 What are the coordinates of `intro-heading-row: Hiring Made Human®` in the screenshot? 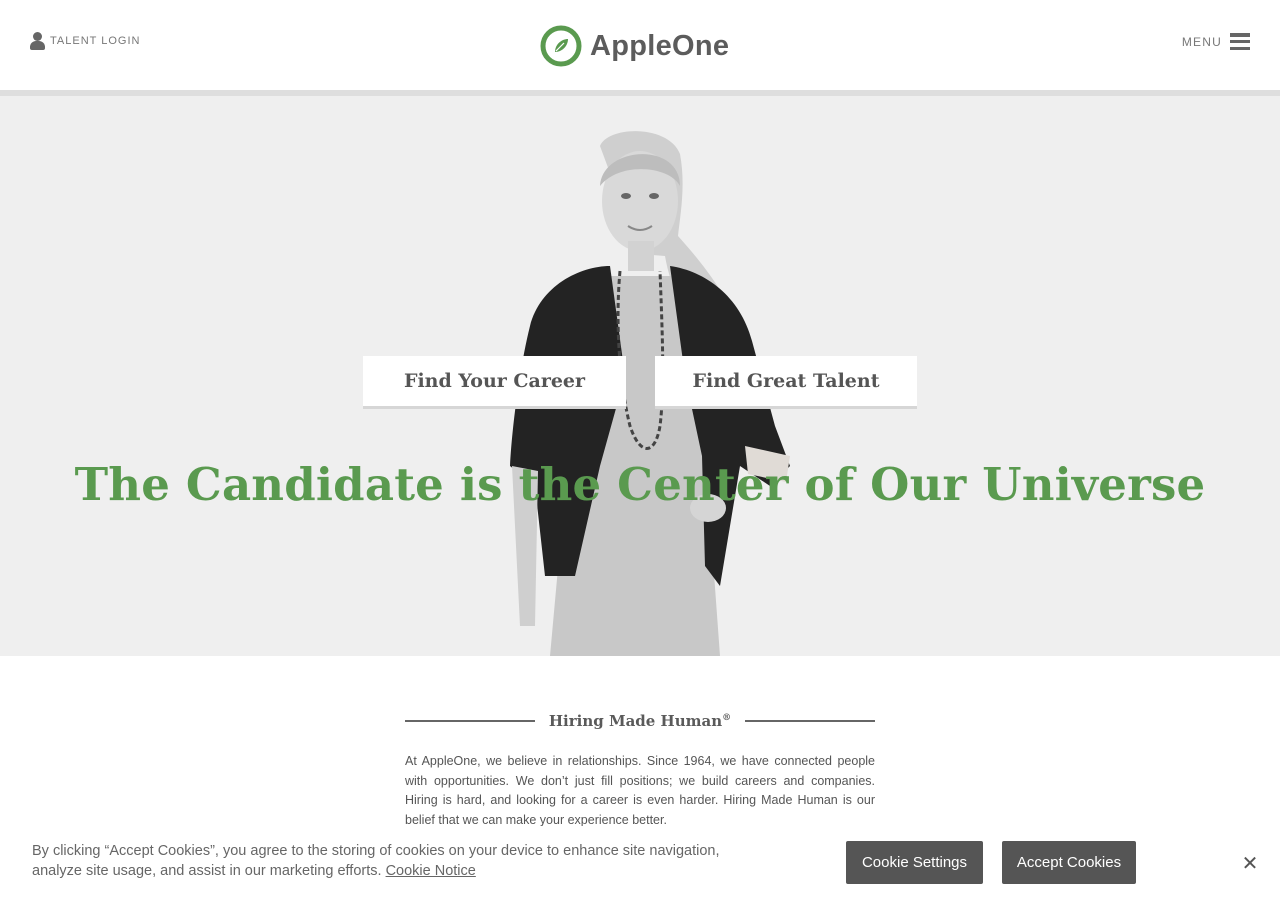 It's located at (640, 721).